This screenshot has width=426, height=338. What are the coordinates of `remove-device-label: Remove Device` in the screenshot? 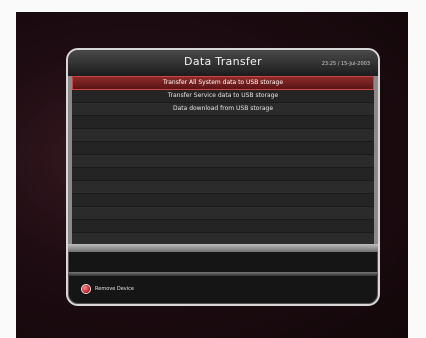 It's located at (114, 289).